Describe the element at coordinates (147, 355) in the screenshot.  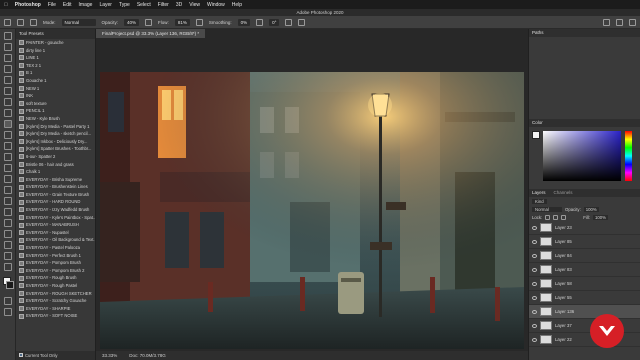
I see `doc-size: Doc: 70.0M/3.78G` at that location.